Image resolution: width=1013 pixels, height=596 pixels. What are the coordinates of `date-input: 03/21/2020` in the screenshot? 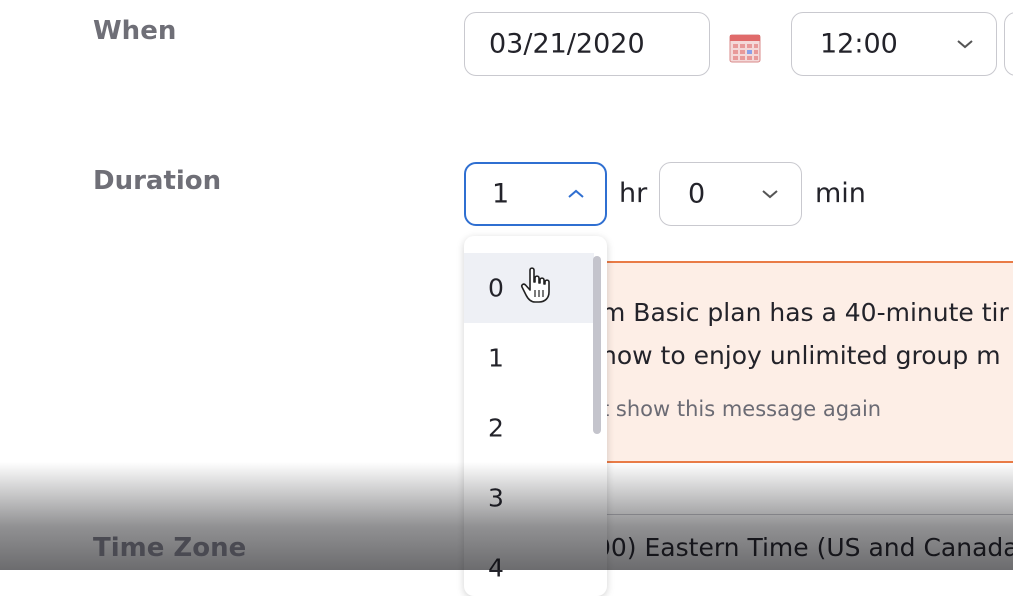 It's located at (587, 44).